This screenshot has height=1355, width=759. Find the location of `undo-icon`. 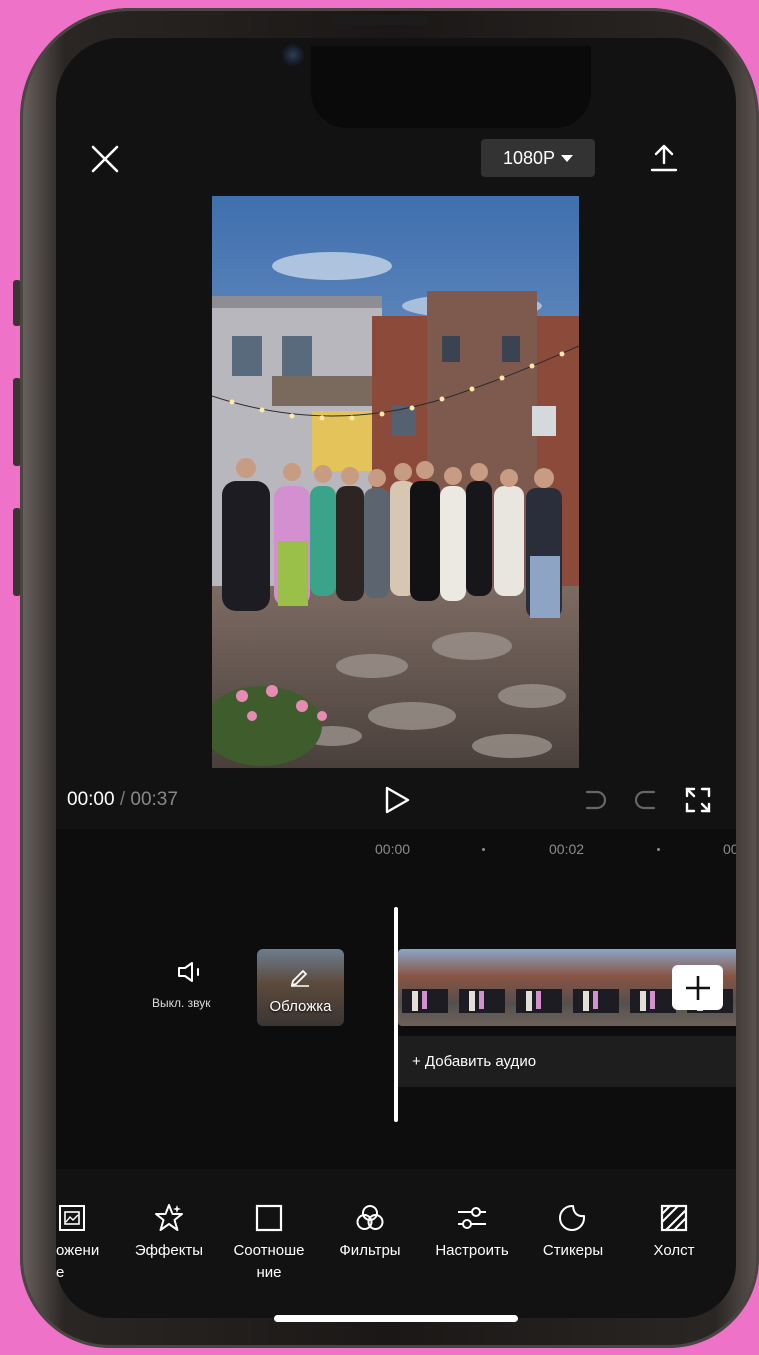

undo-icon is located at coordinates (596, 800).